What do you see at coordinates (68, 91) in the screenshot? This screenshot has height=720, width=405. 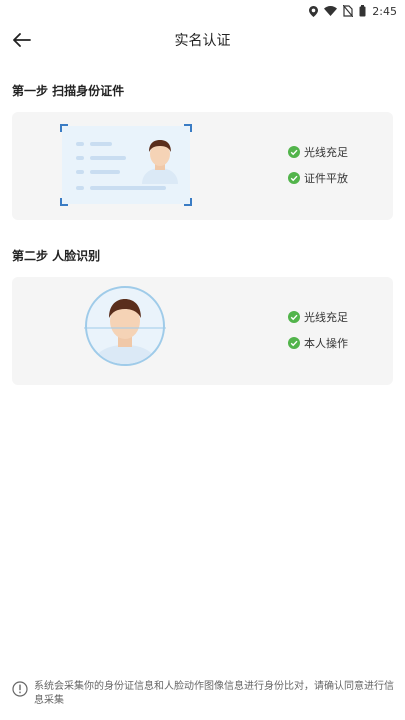 I see `step1-title: 第一步 扫描身份证件` at bounding box center [68, 91].